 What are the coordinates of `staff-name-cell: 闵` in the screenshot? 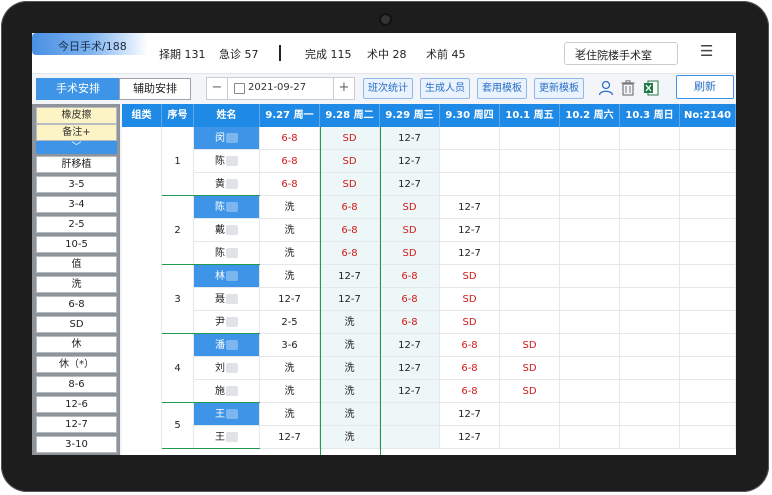 It's located at (227, 138).